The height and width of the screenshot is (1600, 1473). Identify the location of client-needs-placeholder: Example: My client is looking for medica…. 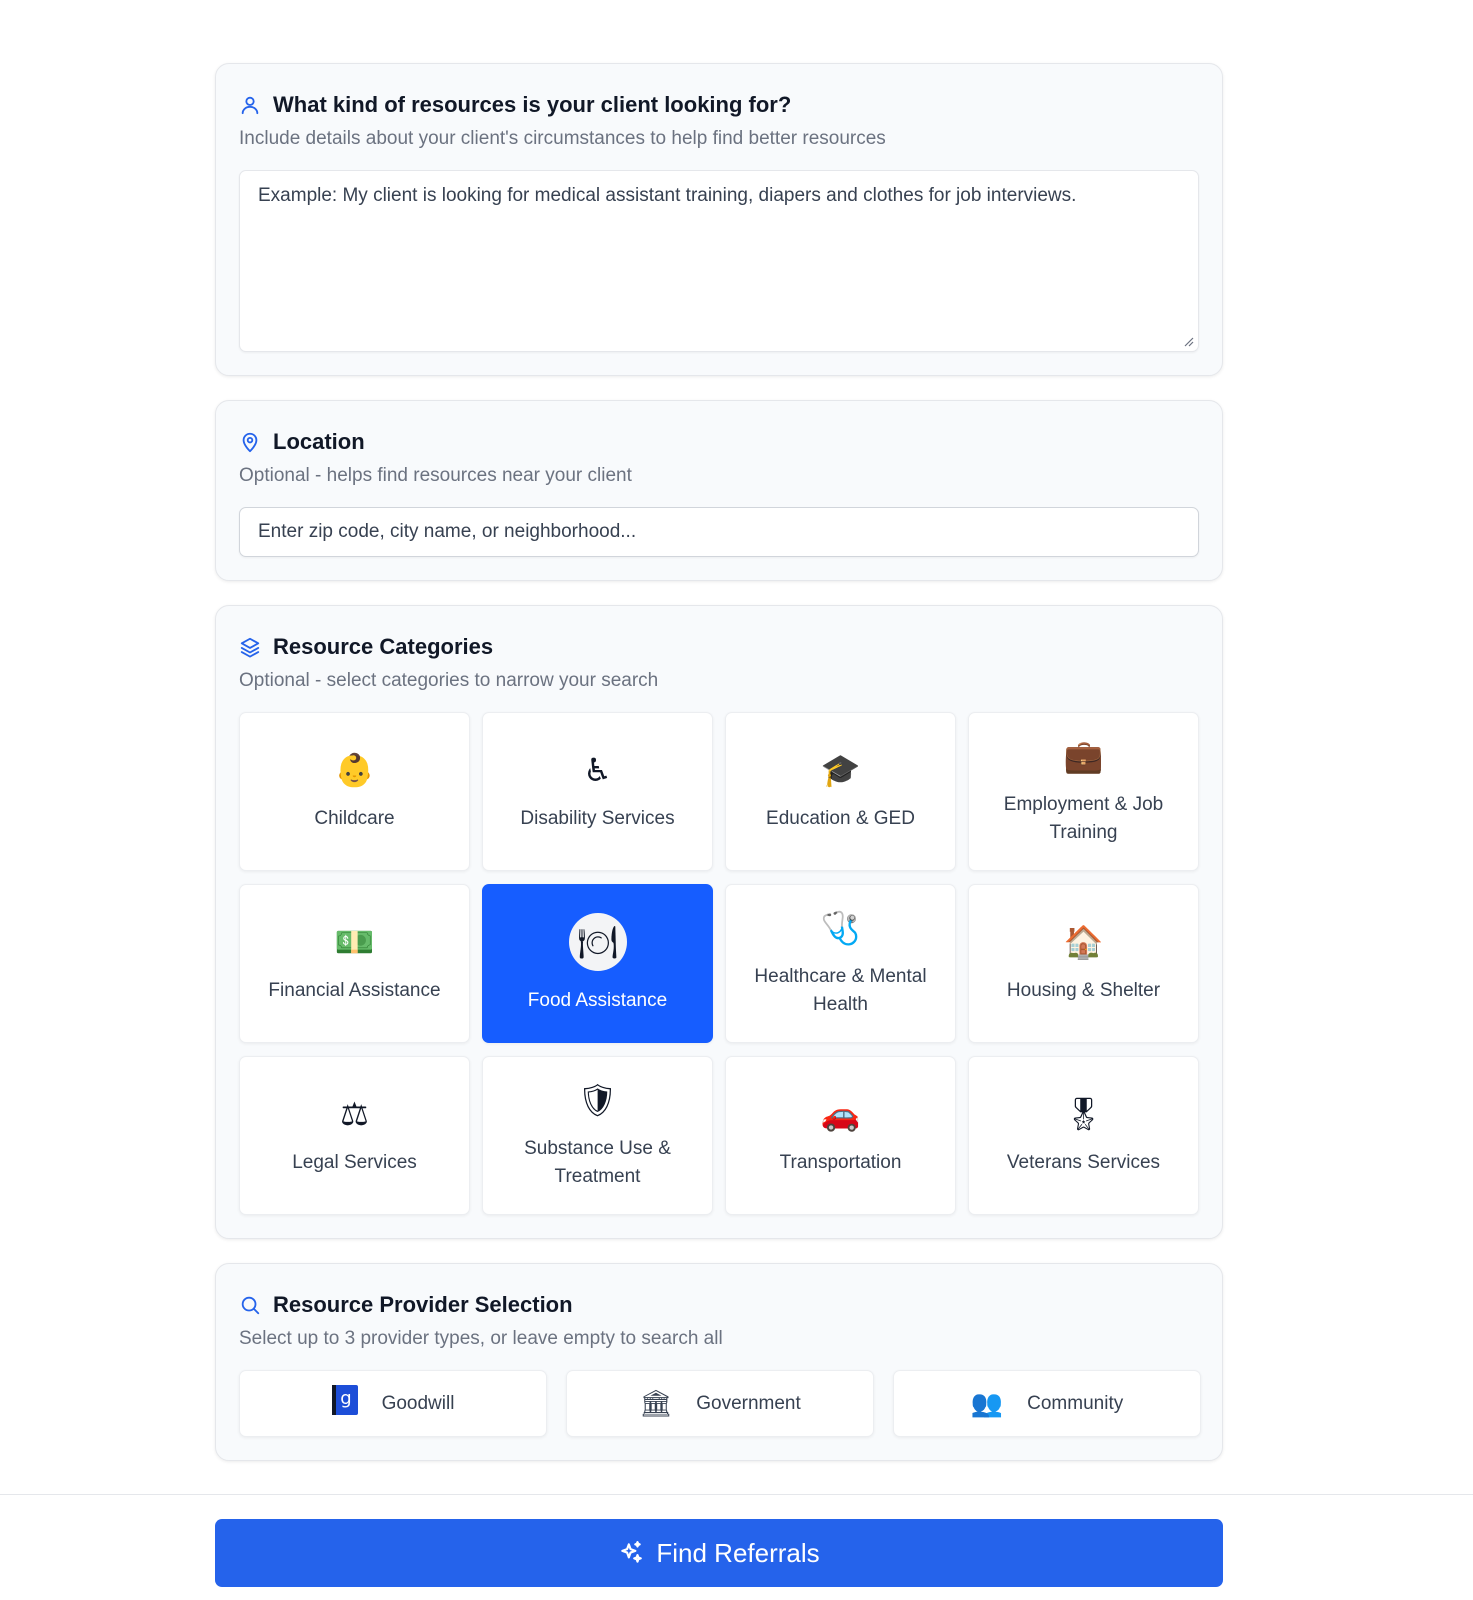
(667, 195).